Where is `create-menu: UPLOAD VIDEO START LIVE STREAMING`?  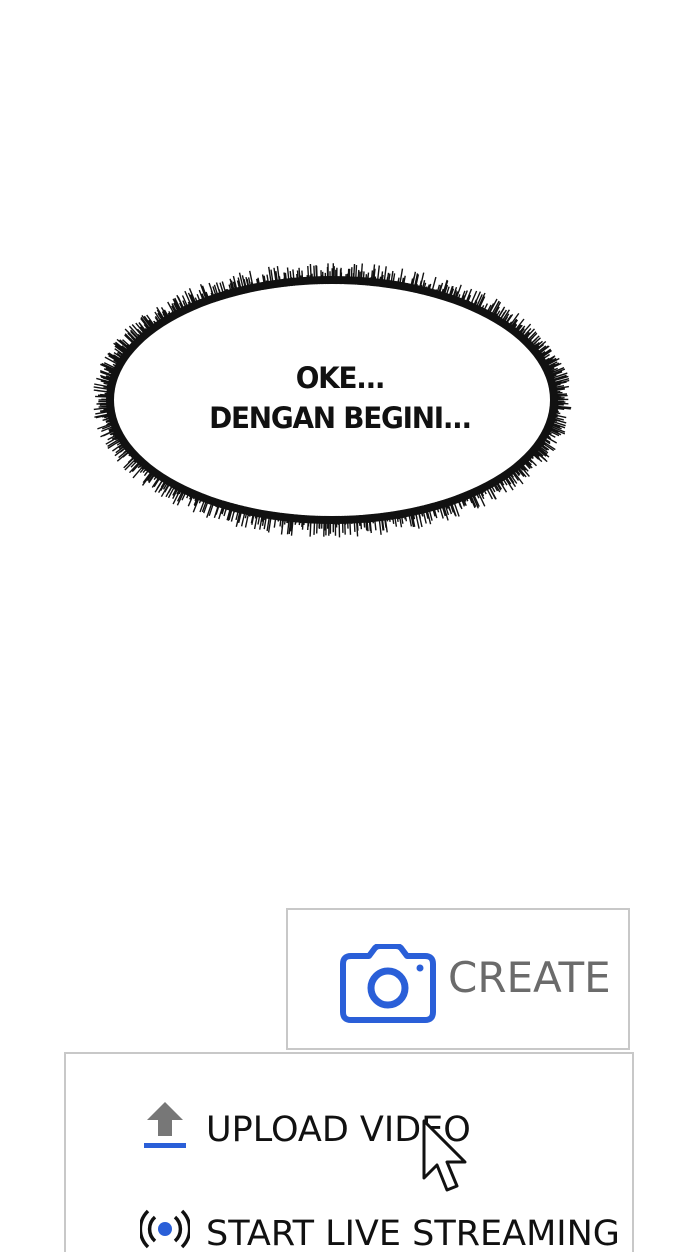
create-menu: UPLOAD VIDEO START LIVE STREAMING is located at coordinates (349, 1153).